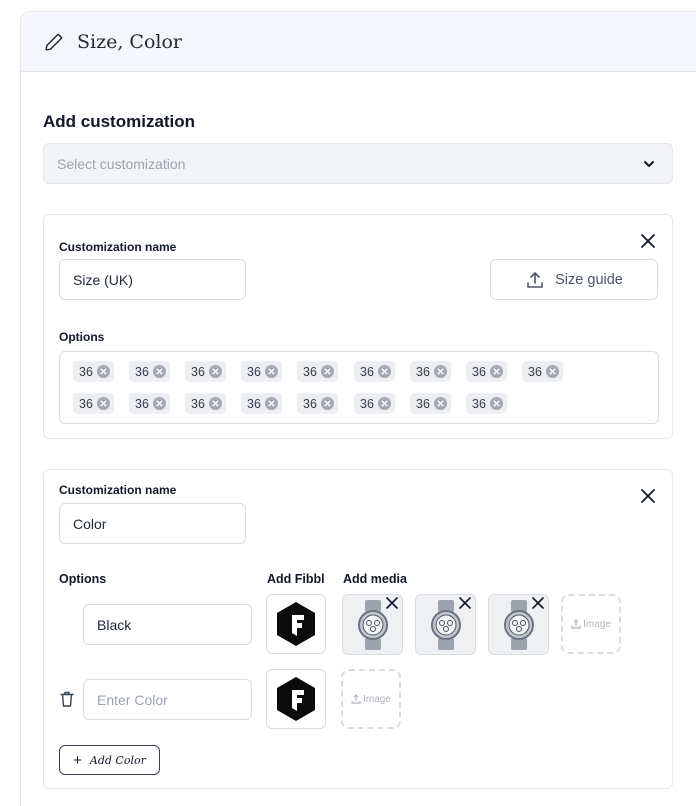 This screenshot has width=696, height=806. I want to click on panel-header: Size, Color, so click(358, 42).